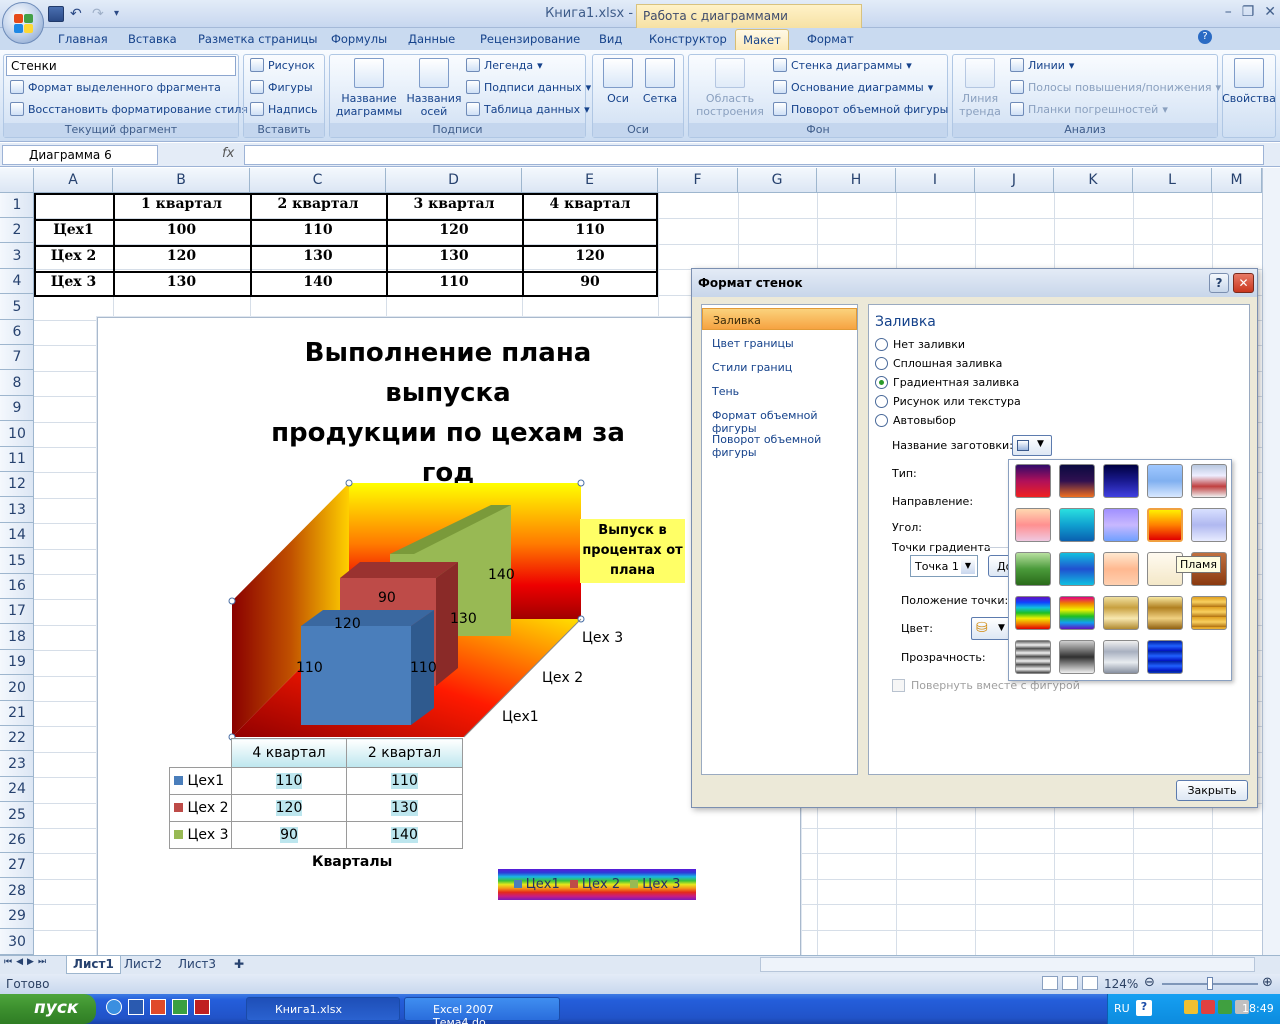  I want to click on 3d-rotation-button: Поворот объемной фигуры, so click(860, 109).